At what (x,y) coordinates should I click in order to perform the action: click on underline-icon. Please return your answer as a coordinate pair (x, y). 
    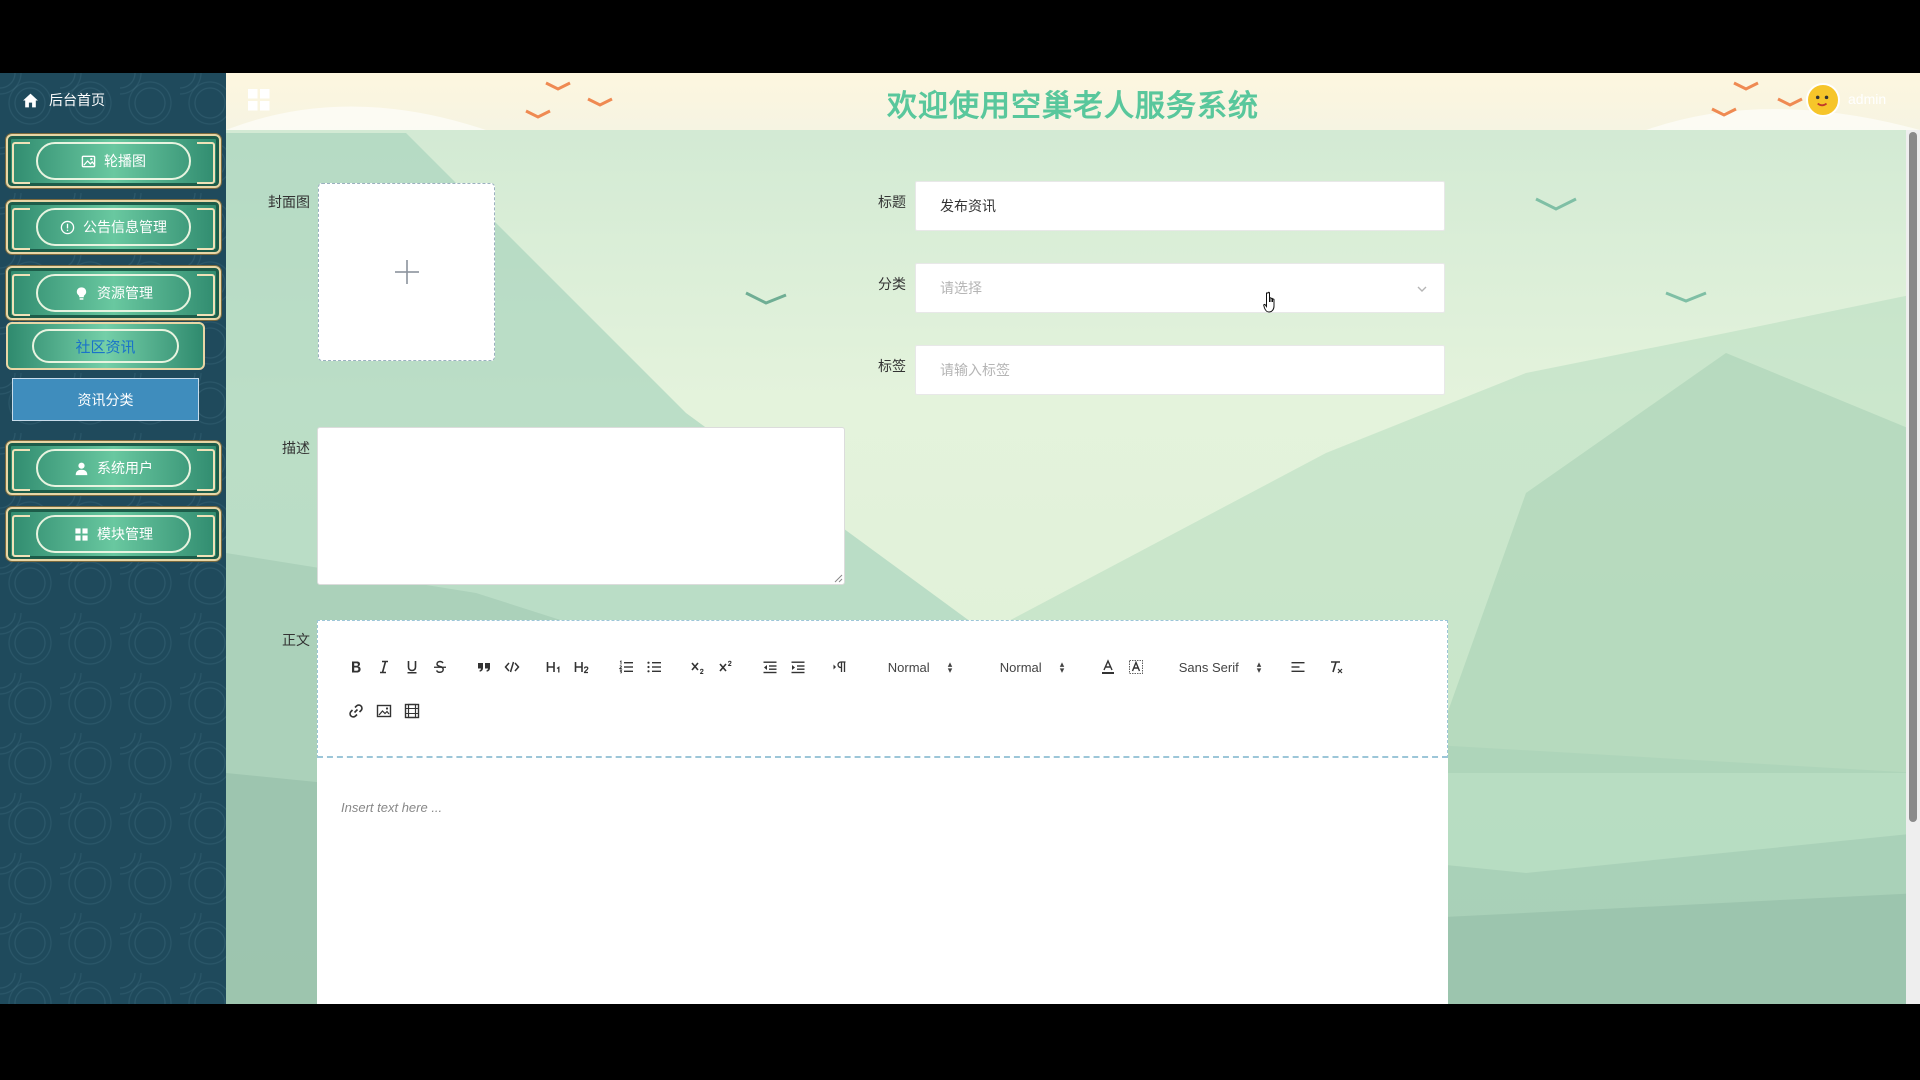
    Looking at the image, I should click on (412, 667).